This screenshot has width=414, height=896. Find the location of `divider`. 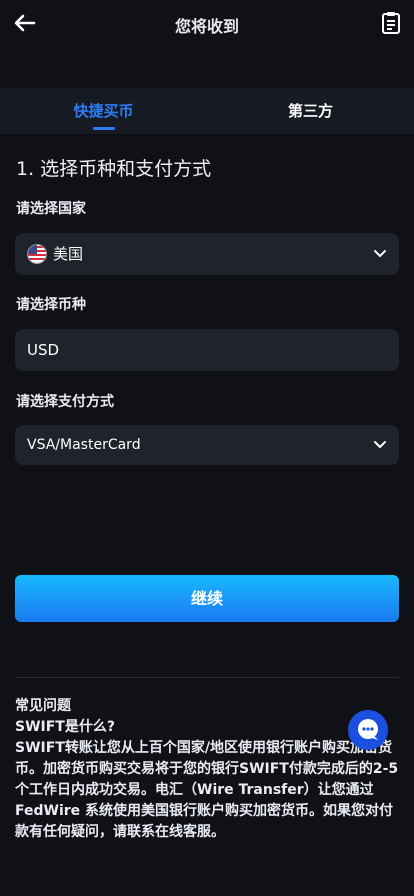

divider is located at coordinates (207, 677).